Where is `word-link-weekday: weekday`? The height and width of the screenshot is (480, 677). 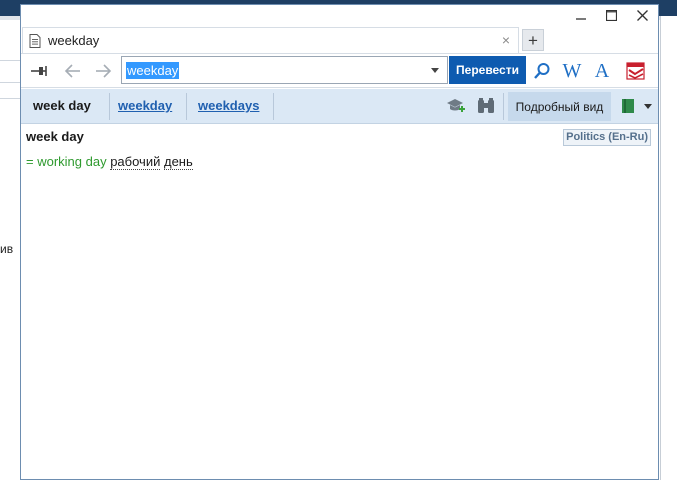 word-link-weekday: weekday is located at coordinates (145, 105).